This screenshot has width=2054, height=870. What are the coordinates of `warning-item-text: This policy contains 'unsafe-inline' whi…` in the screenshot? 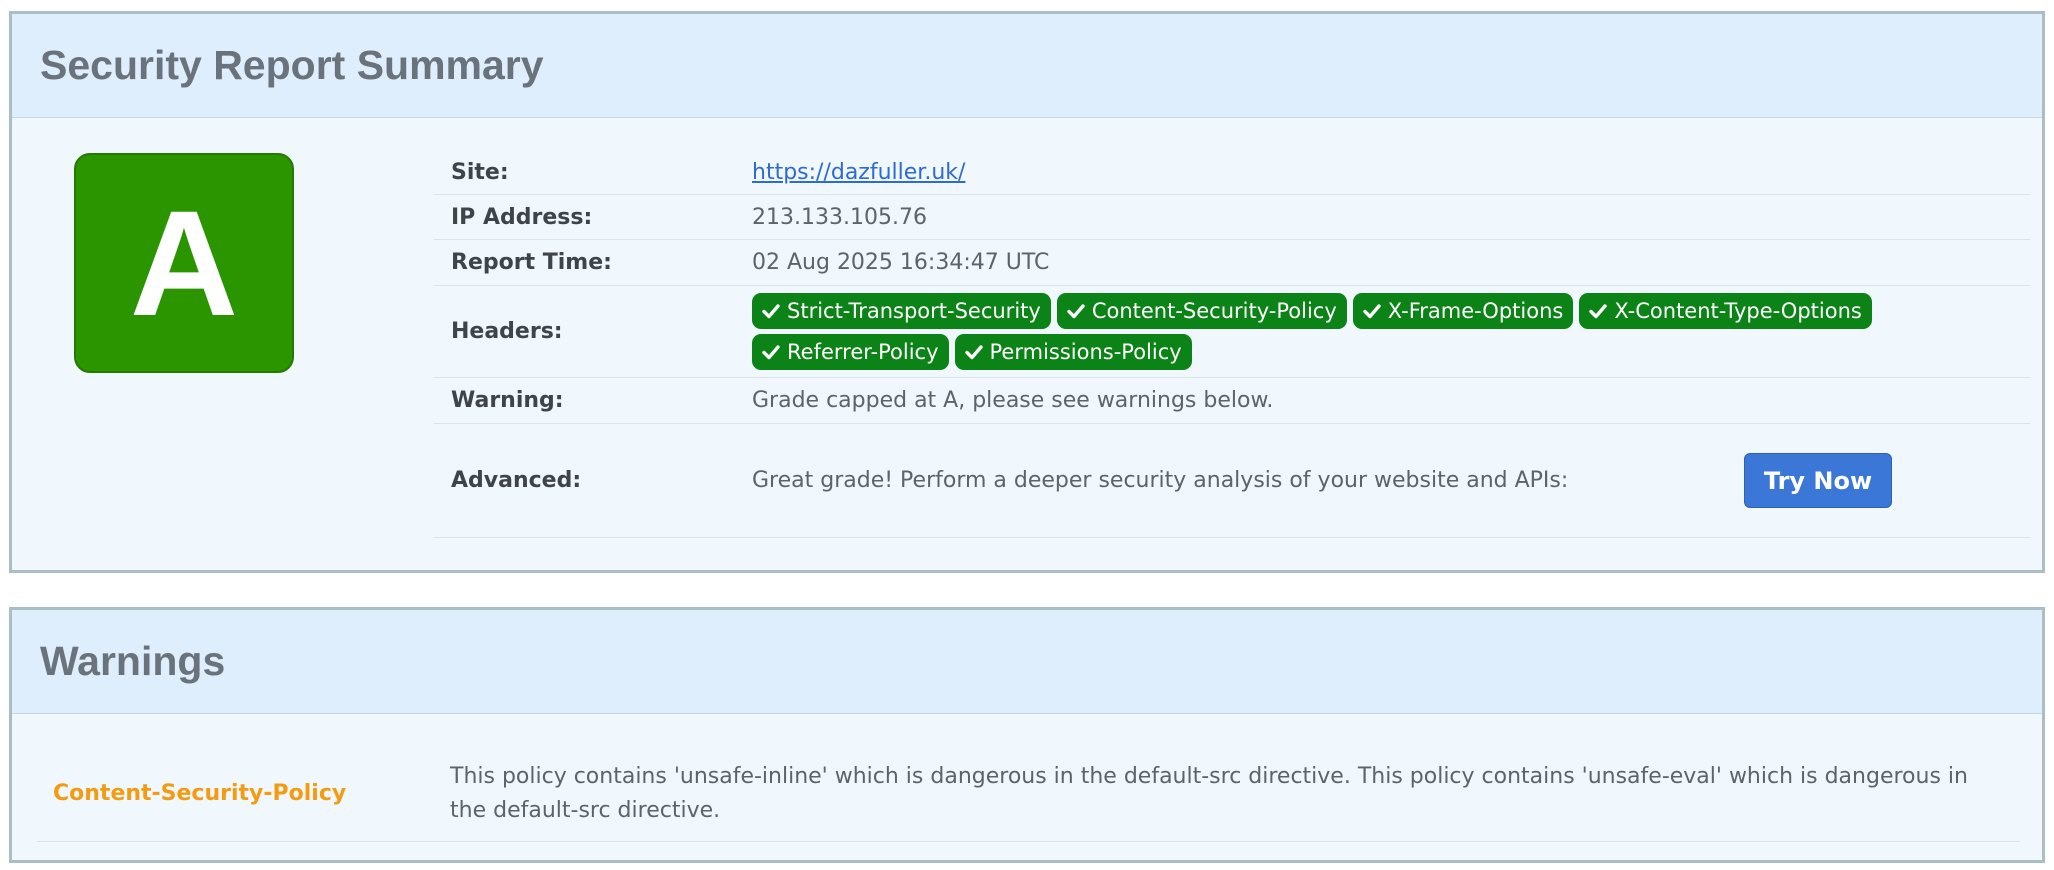 It's located at (1209, 793).